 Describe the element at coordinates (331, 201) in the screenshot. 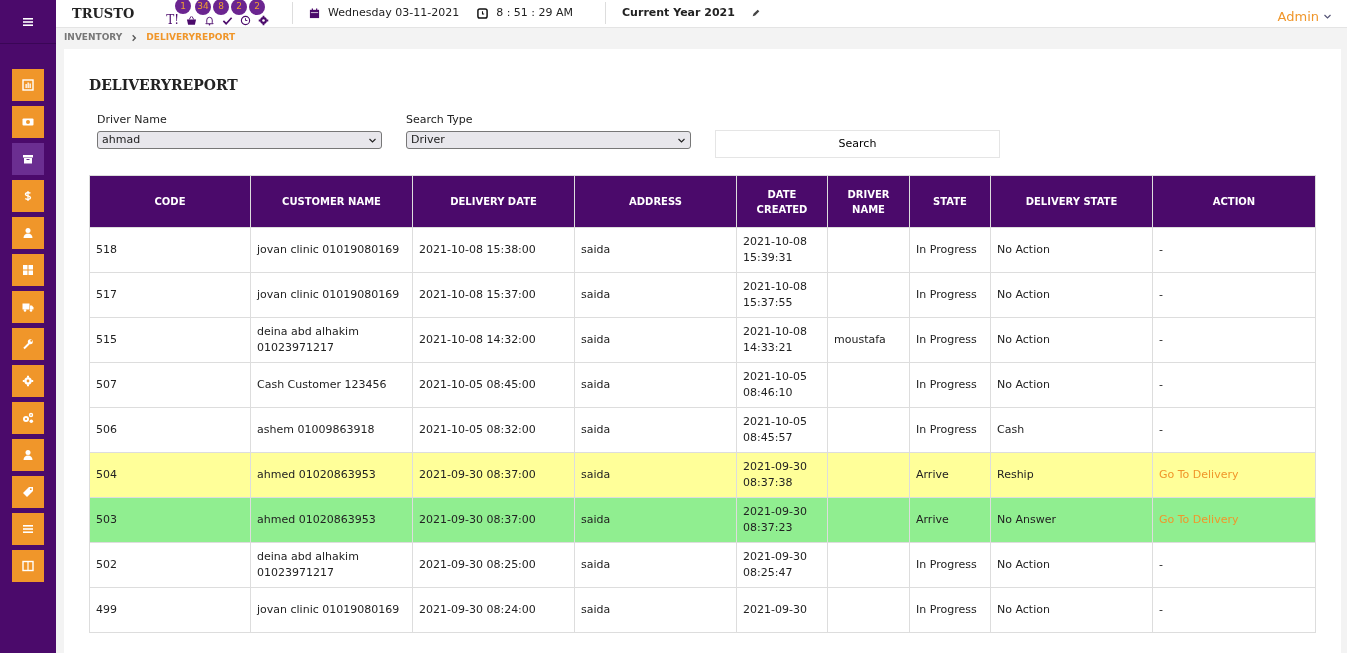

I see `column-header: CUSTOMER NAME` at that location.